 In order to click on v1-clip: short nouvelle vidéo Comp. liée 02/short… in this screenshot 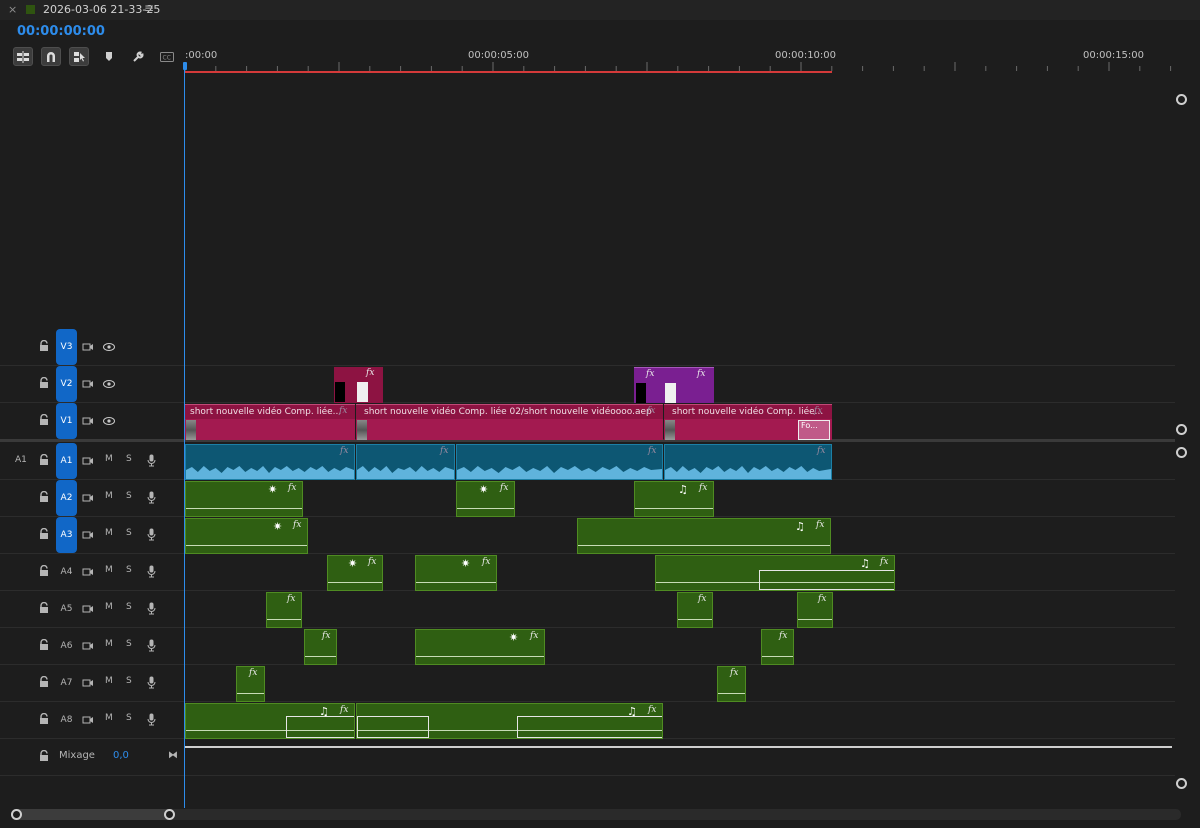, I will do `click(509, 422)`.